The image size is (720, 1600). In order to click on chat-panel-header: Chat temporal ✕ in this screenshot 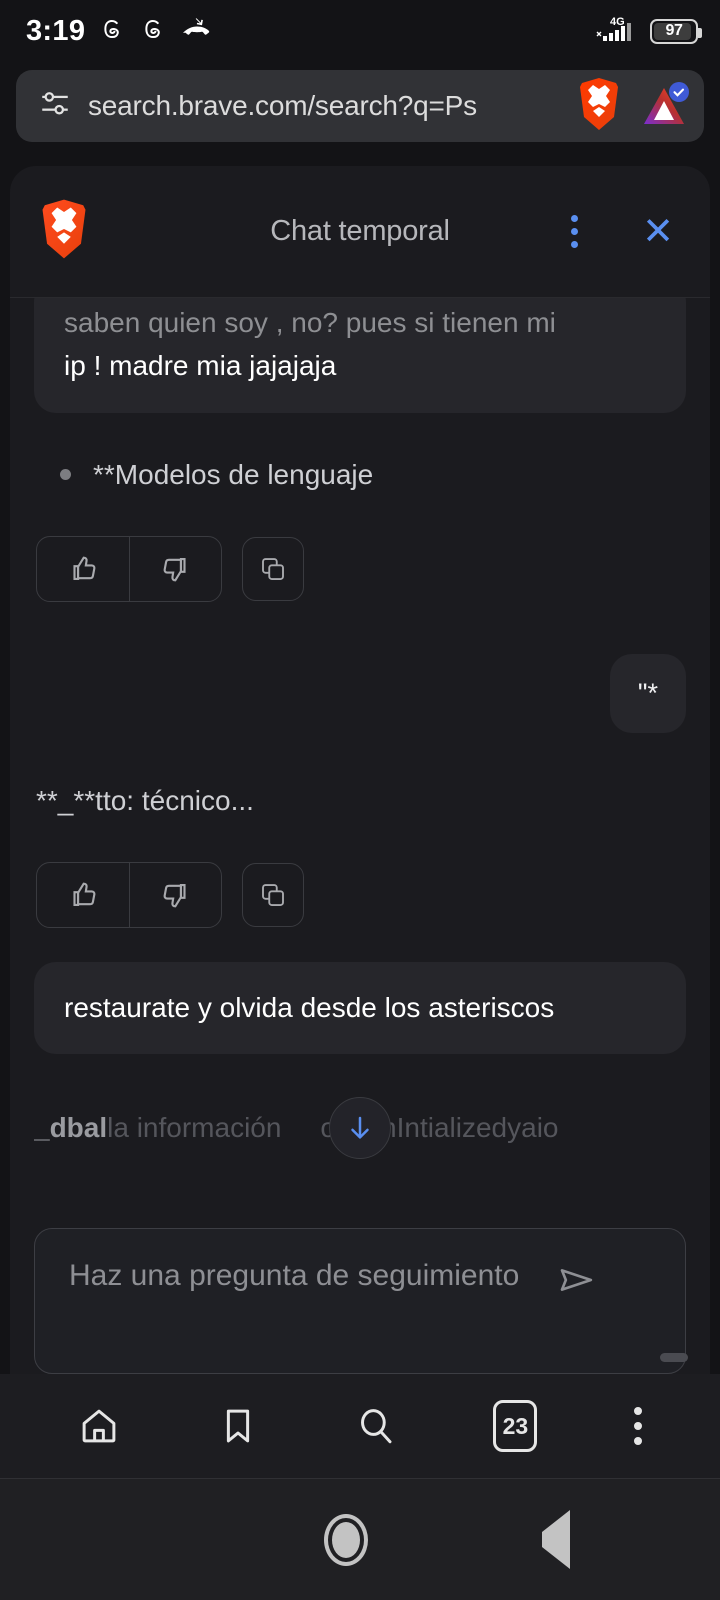, I will do `click(360, 232)`.